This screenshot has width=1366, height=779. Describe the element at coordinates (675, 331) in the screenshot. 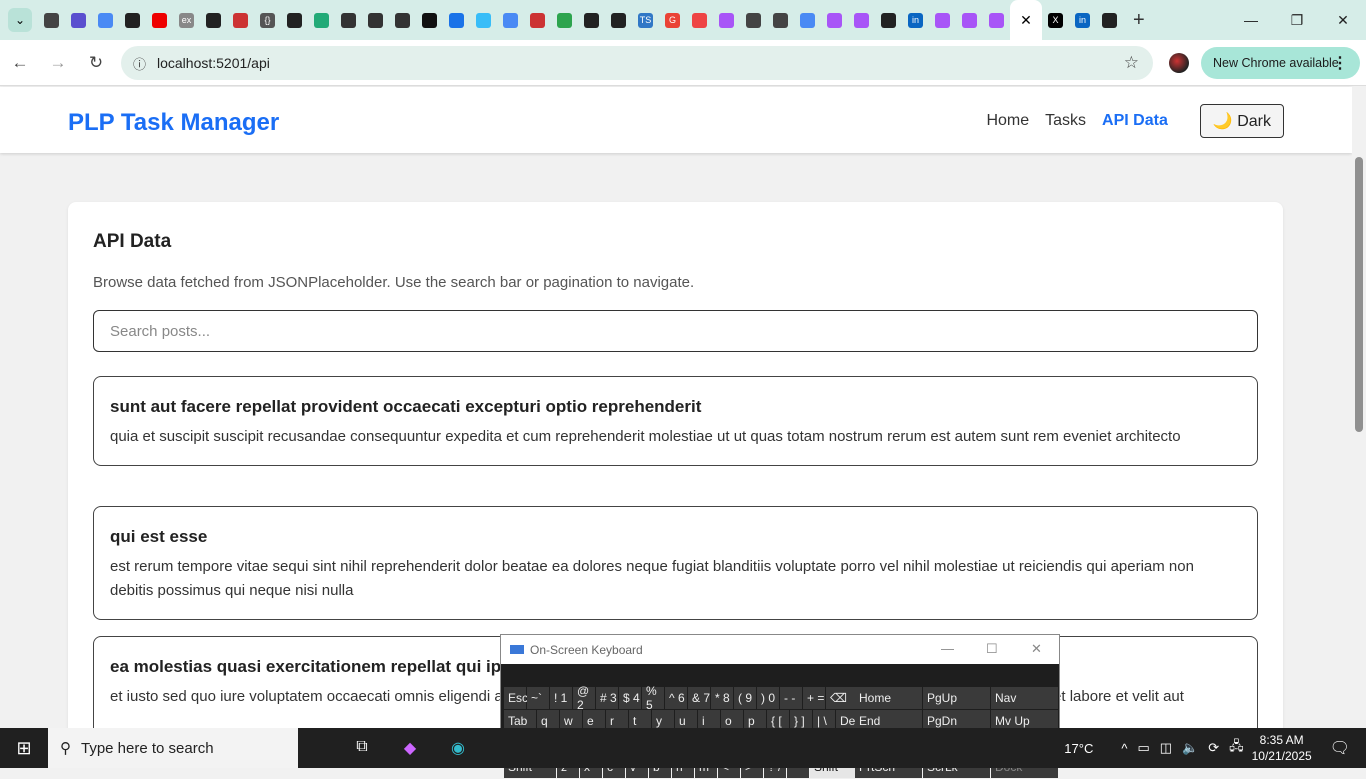

I see `search-posts-input` at that location.